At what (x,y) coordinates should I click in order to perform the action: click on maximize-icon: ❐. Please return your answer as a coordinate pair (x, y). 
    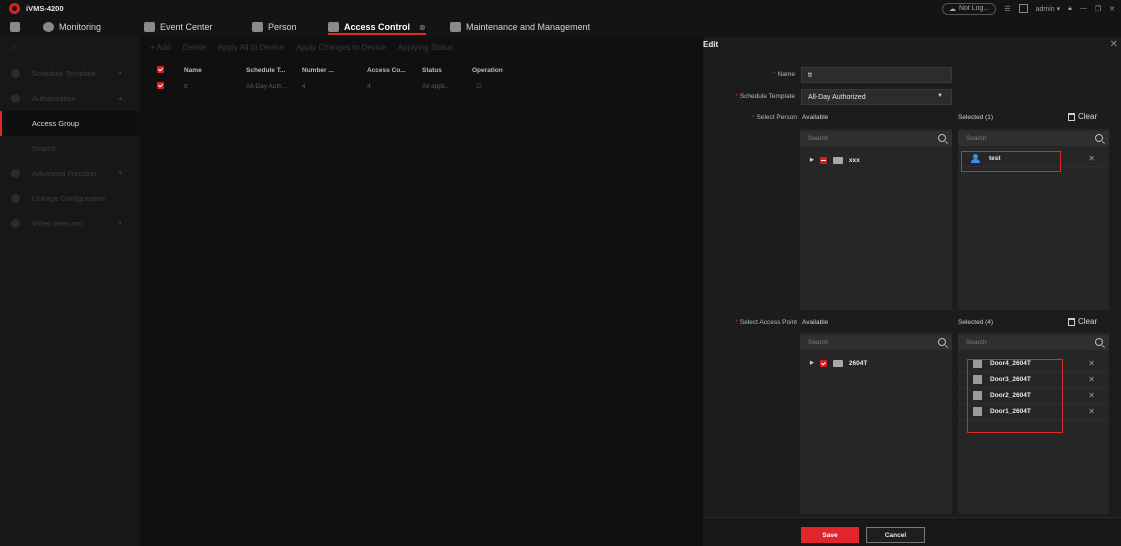
    Looking at the image, I should click on (1098, 9).